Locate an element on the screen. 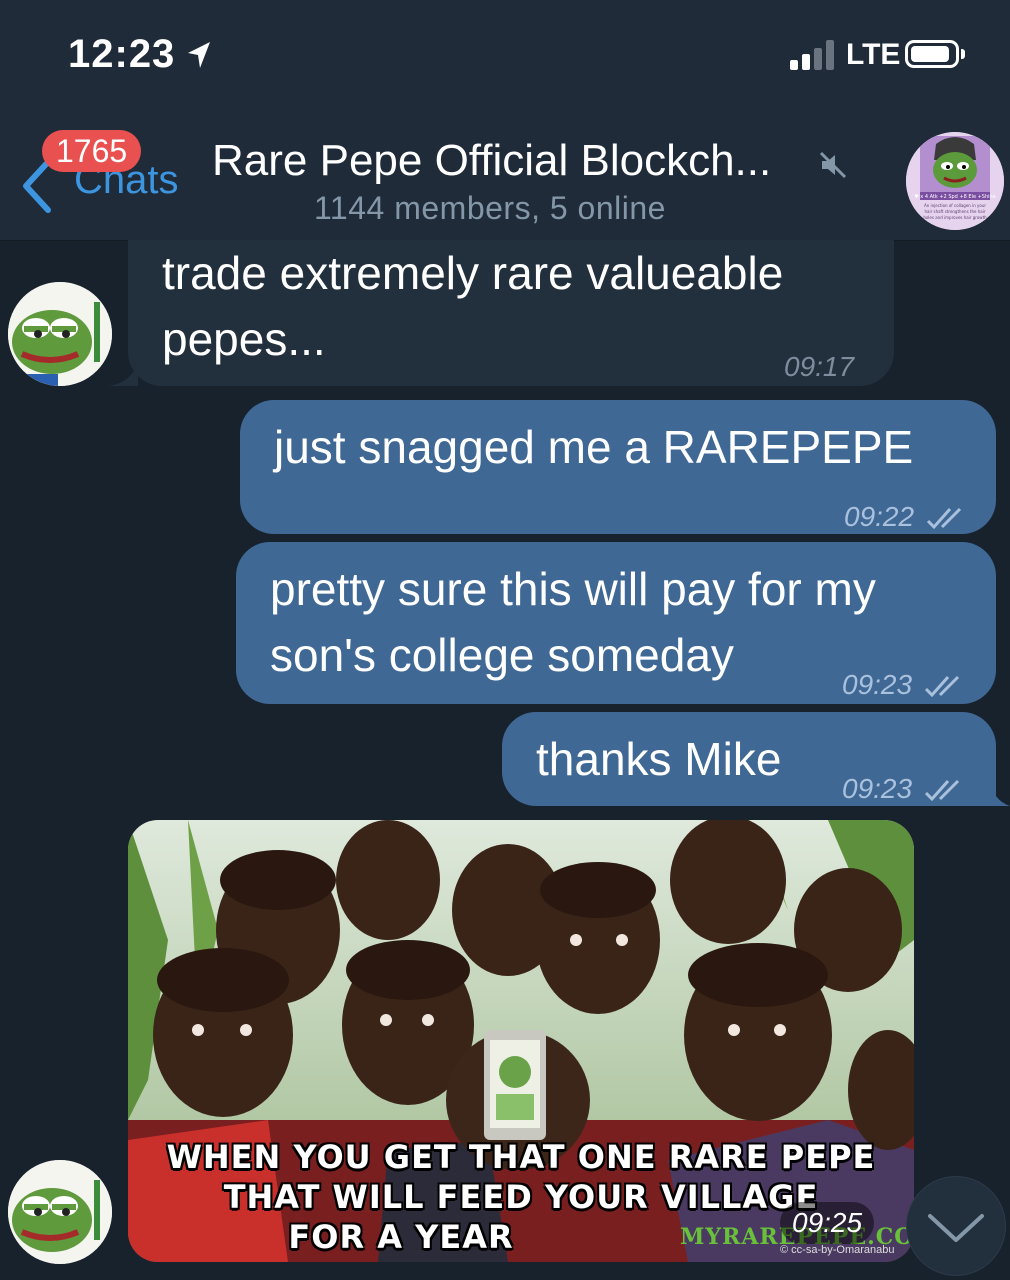 This screenshot has width=1010, height=1280. avatar-caption-line: An injection of collagen in your is located at coordinates (955, 205).